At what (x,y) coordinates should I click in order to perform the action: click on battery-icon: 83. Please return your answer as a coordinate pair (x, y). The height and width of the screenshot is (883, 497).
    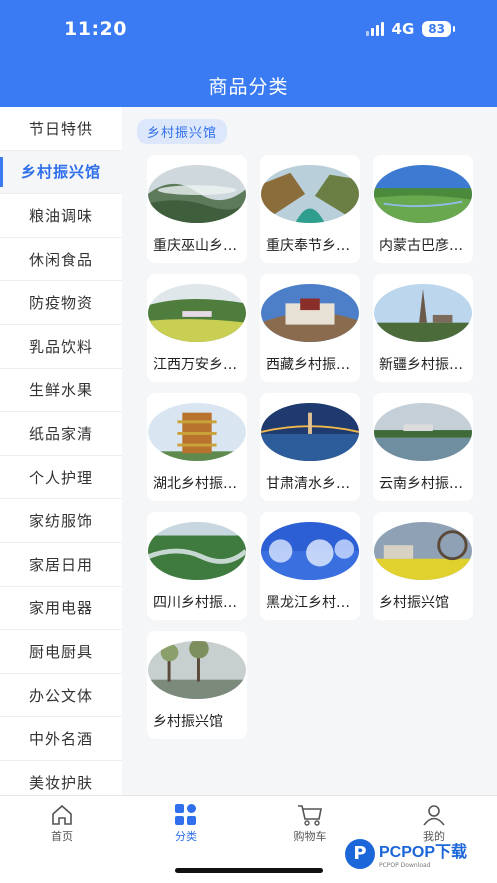
    Looking at the image, I should click on (436, 29).